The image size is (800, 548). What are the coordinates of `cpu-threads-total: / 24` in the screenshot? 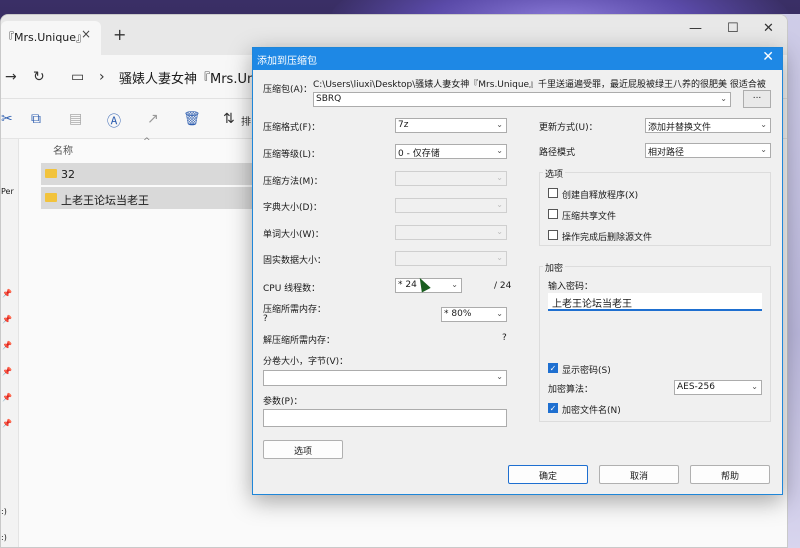 It's located at (503, 286).